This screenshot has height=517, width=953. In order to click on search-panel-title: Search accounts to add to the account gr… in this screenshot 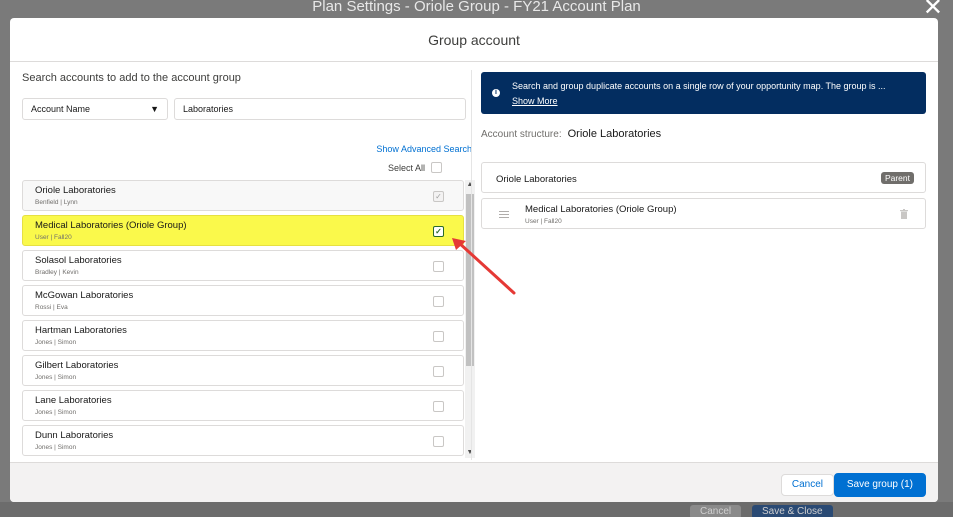, I will do `click(131, 78)`.